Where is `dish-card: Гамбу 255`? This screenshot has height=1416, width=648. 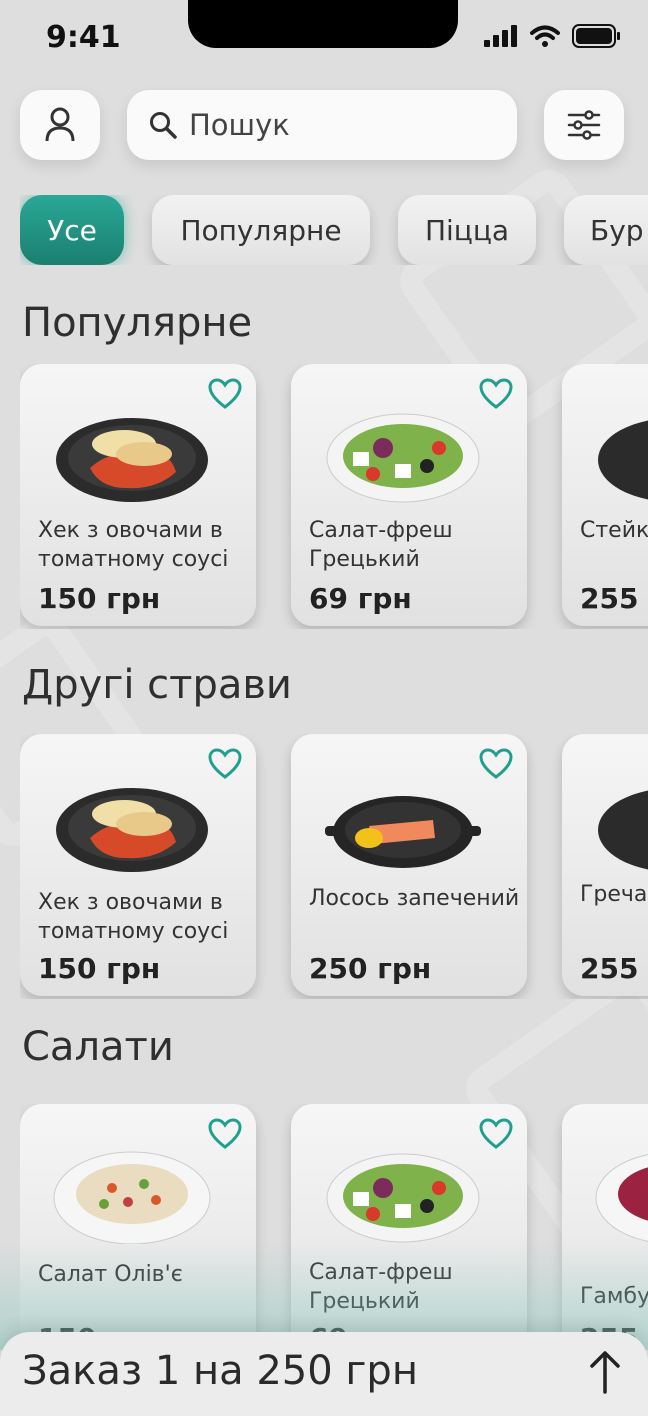 dish-card: Гамбу 255 is located at coordinates (605, 1235).